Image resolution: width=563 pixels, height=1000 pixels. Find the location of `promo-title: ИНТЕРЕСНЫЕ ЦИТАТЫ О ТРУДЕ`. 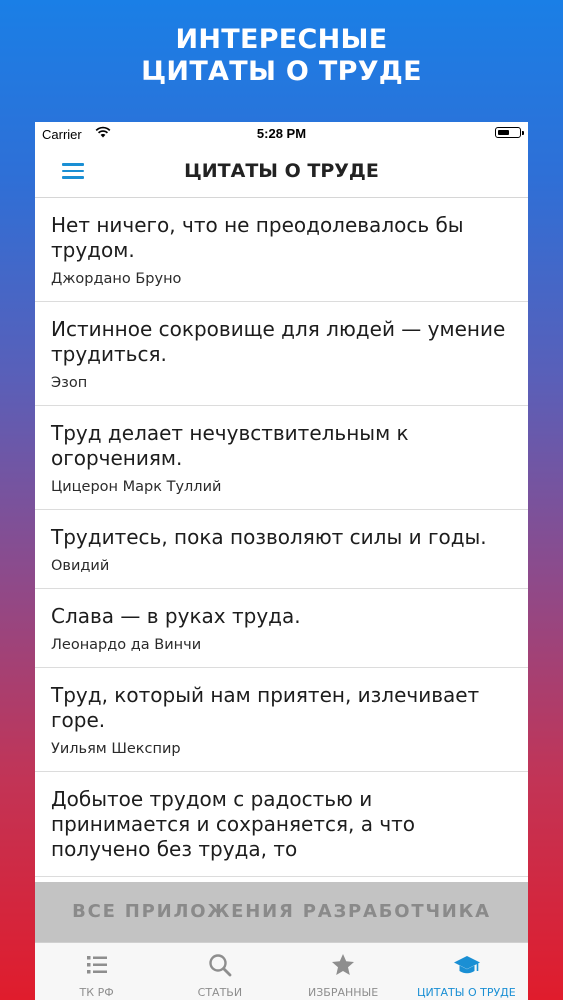

promo-title: ИНТЕРЕСНЫЕ ЦИТАТЫ О ТРУДЕ is located at coordinates (281, 56).